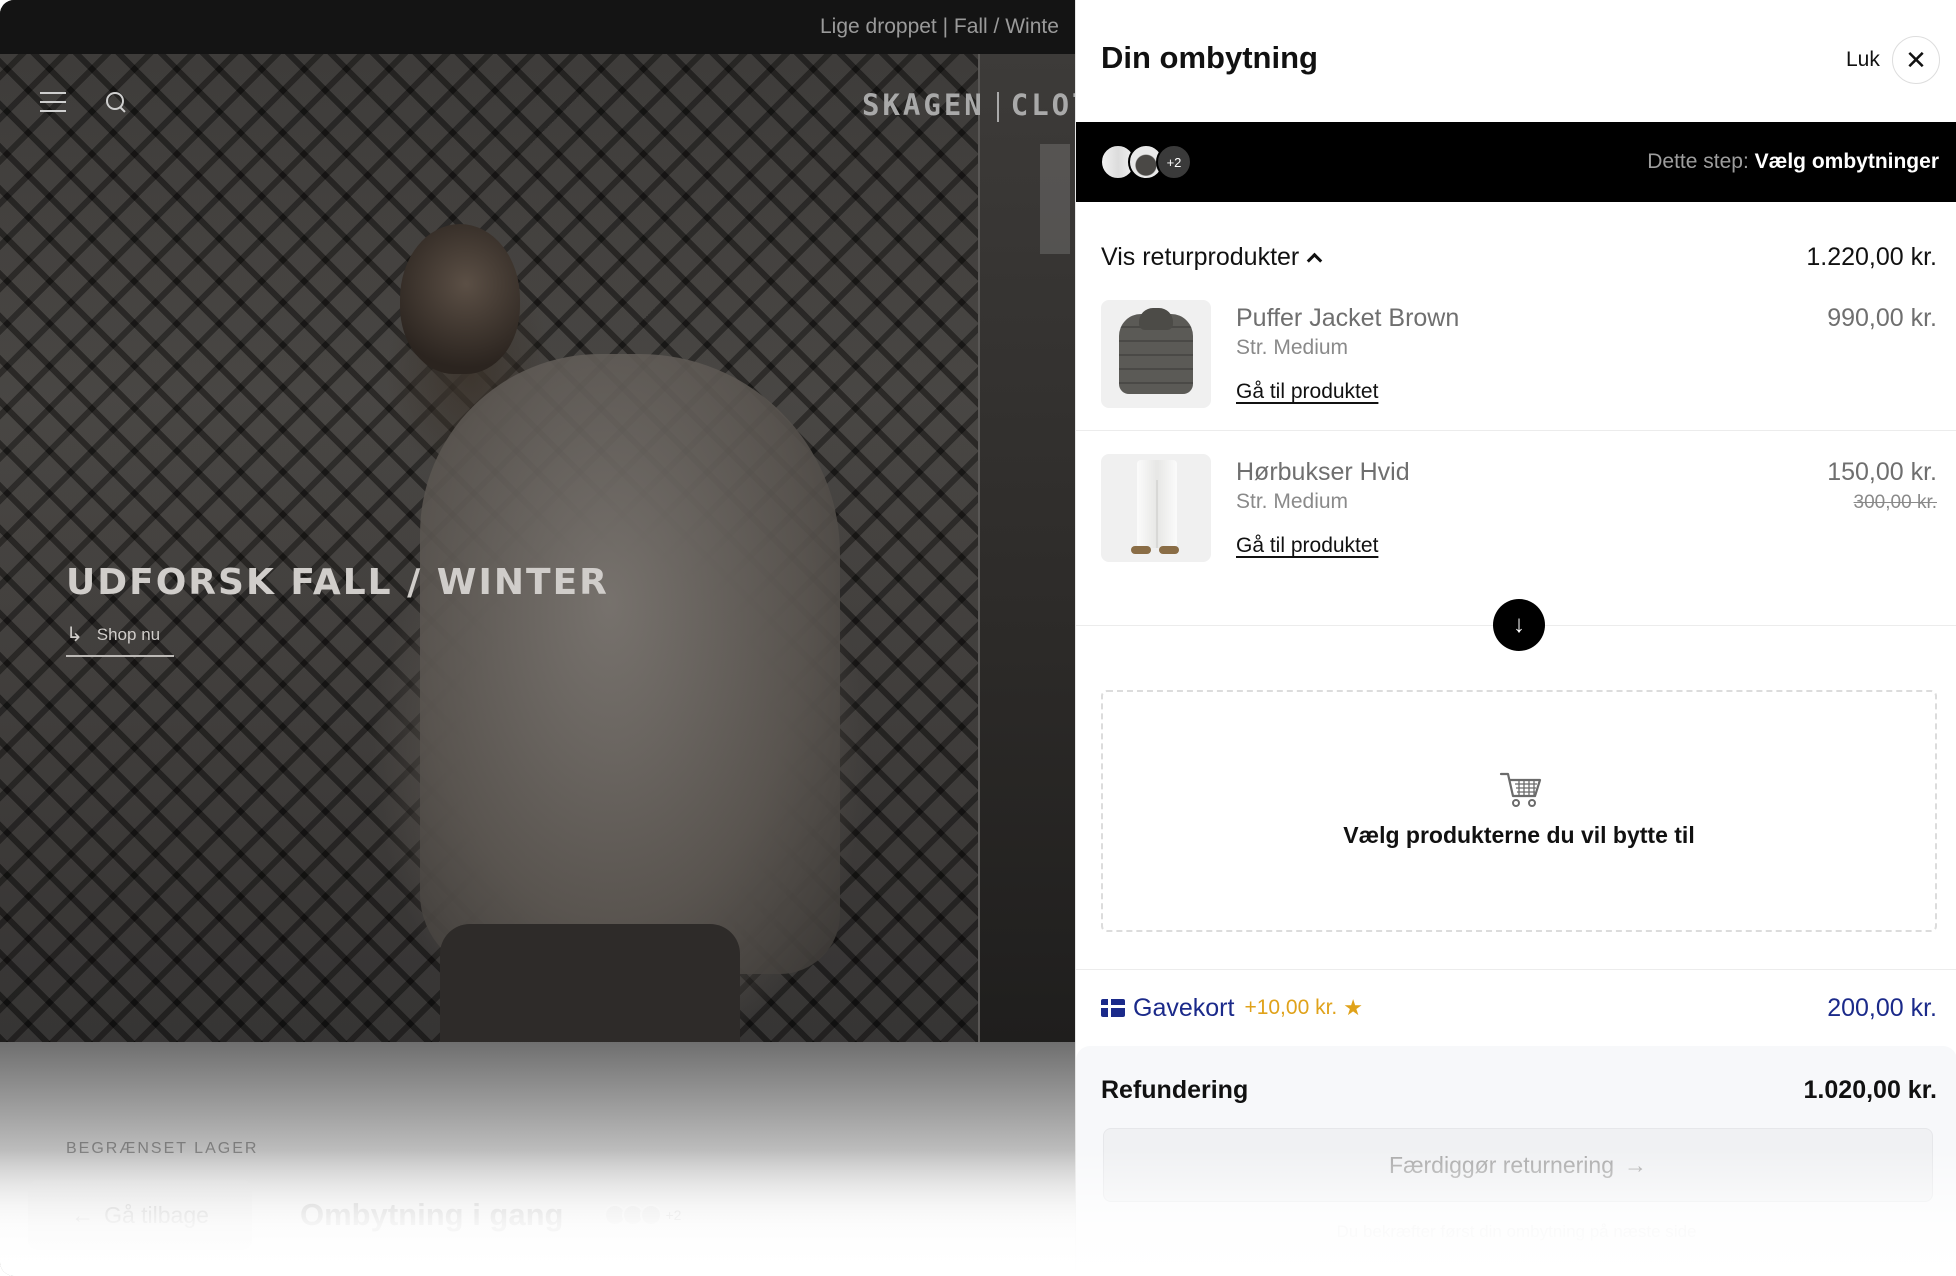 The image size is (1956, 1276). What do you see at coordinates (650, 1215) in the screenshot?
I see `thumb-circle` at bounding box center [650, 1215].